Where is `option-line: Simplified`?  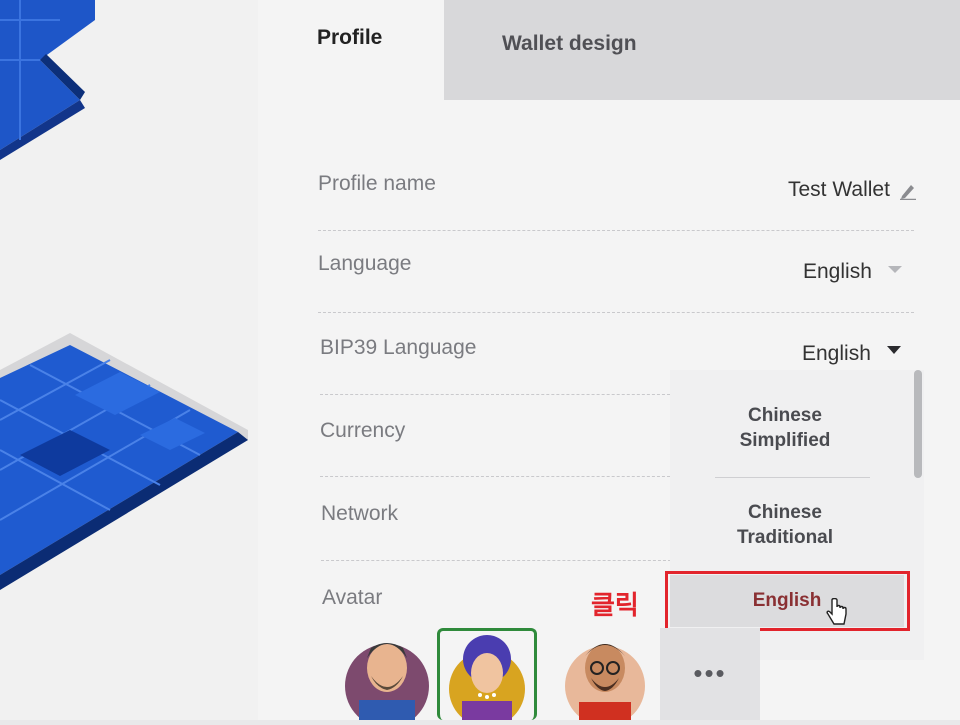
option-line: Simplified is located at coordinates (785, 440).